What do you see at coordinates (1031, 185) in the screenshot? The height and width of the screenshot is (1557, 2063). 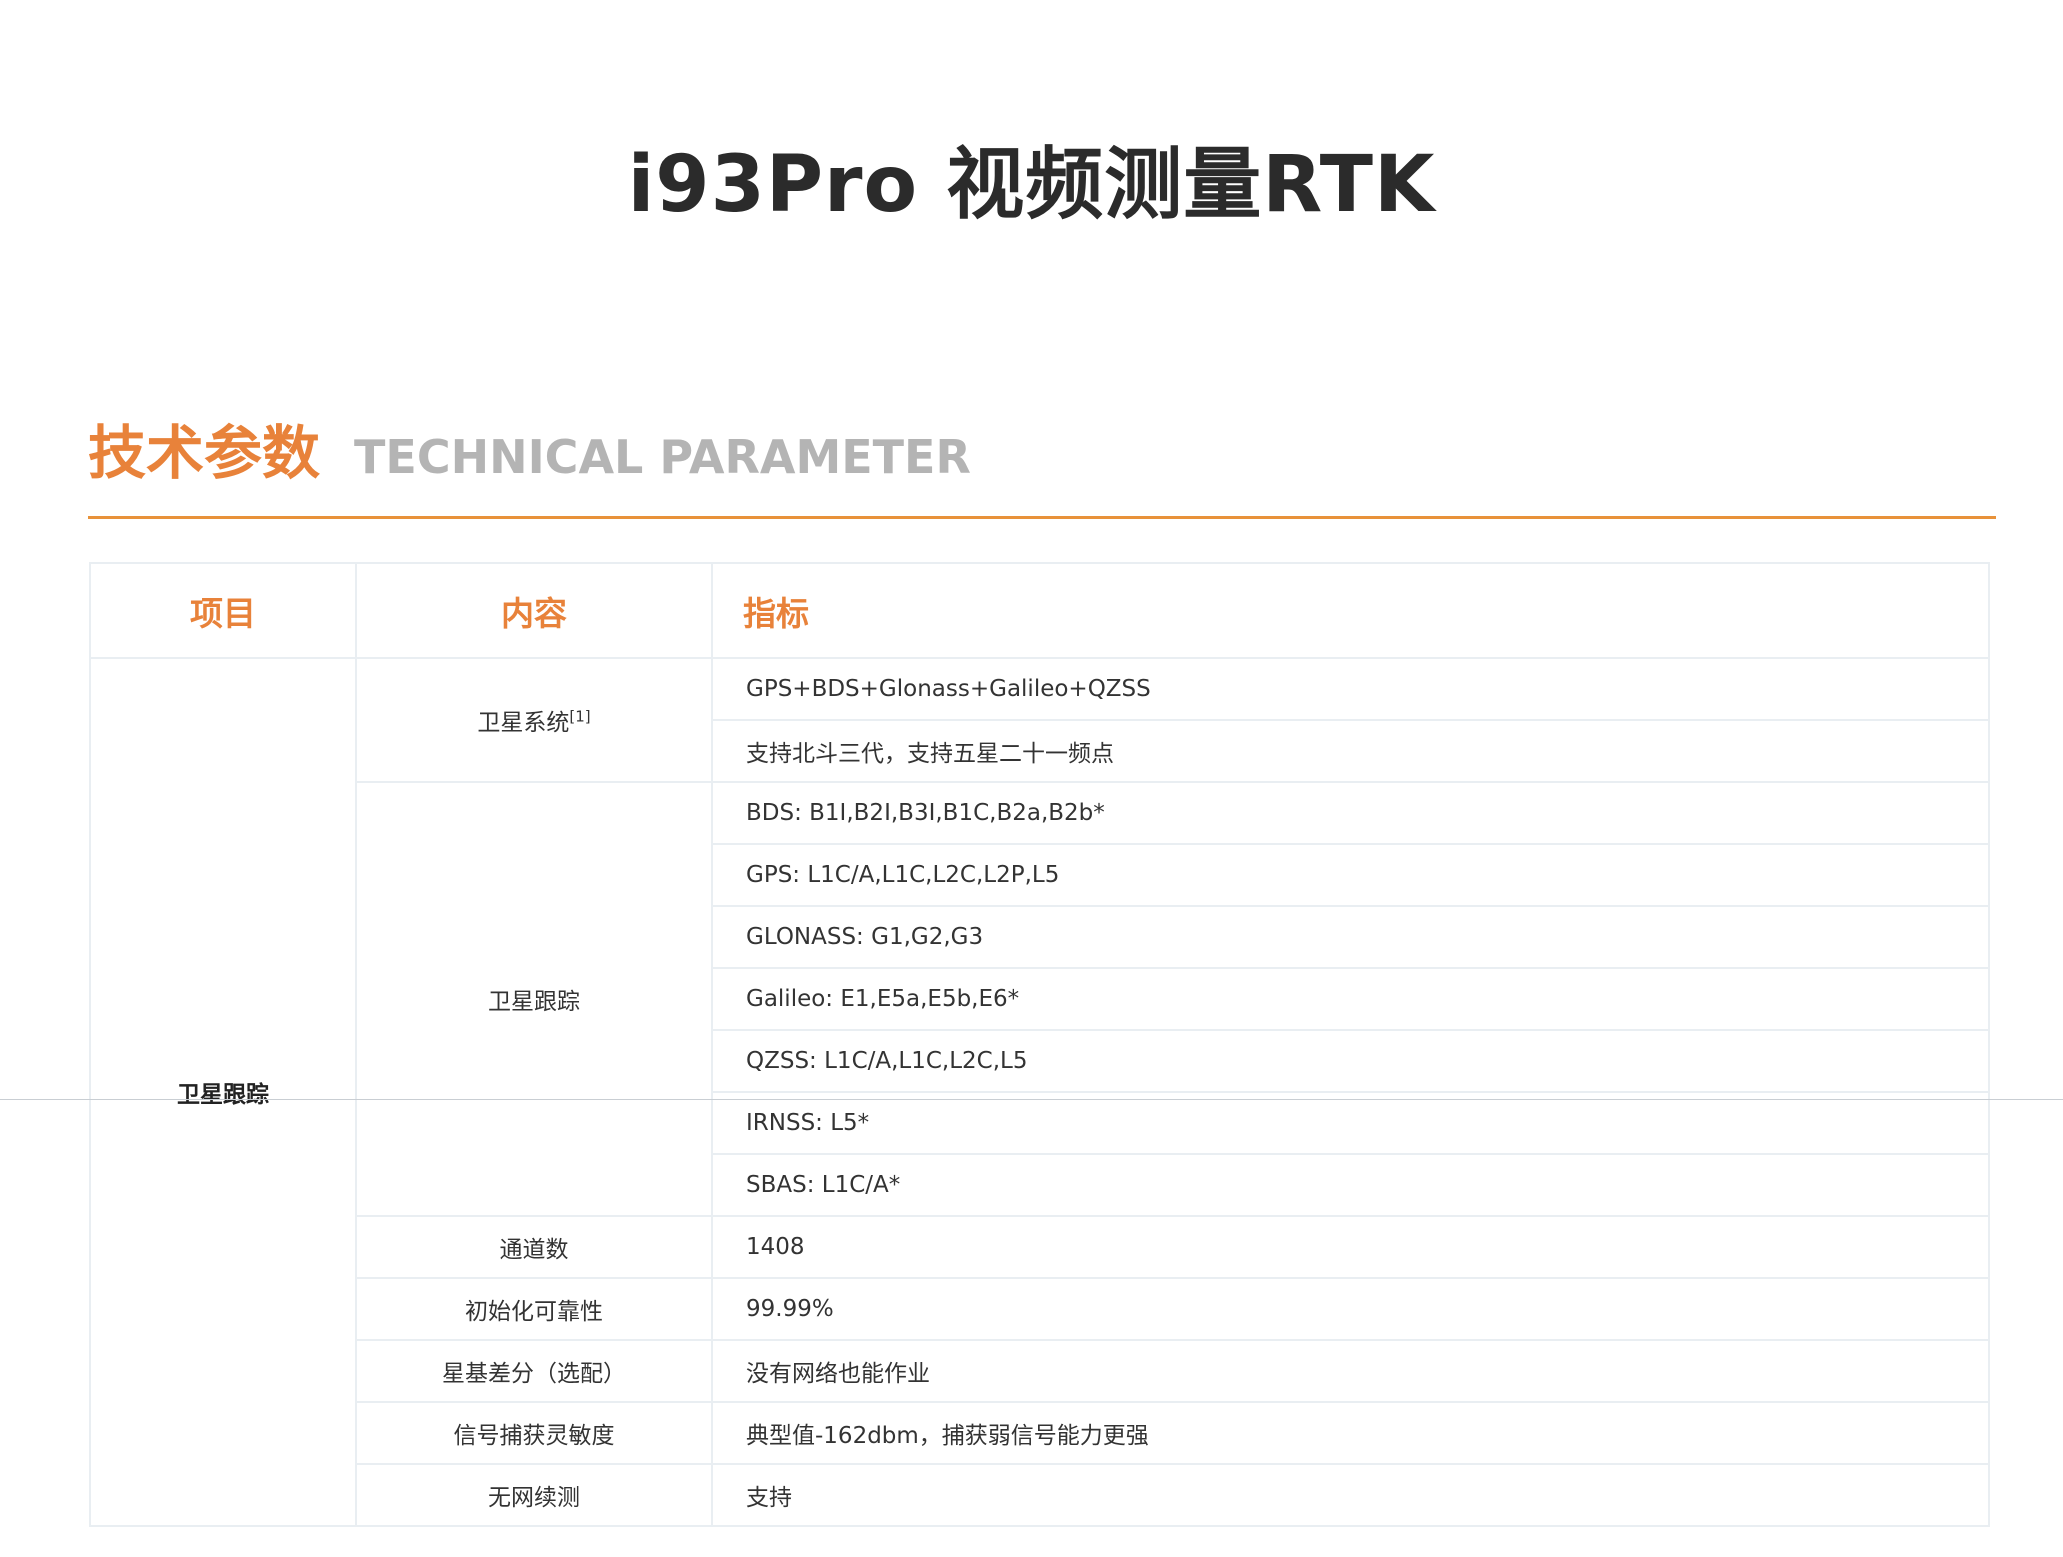 I see `page-title: i93Pro 视频测量RTK` at bounding box center [1031, 185].